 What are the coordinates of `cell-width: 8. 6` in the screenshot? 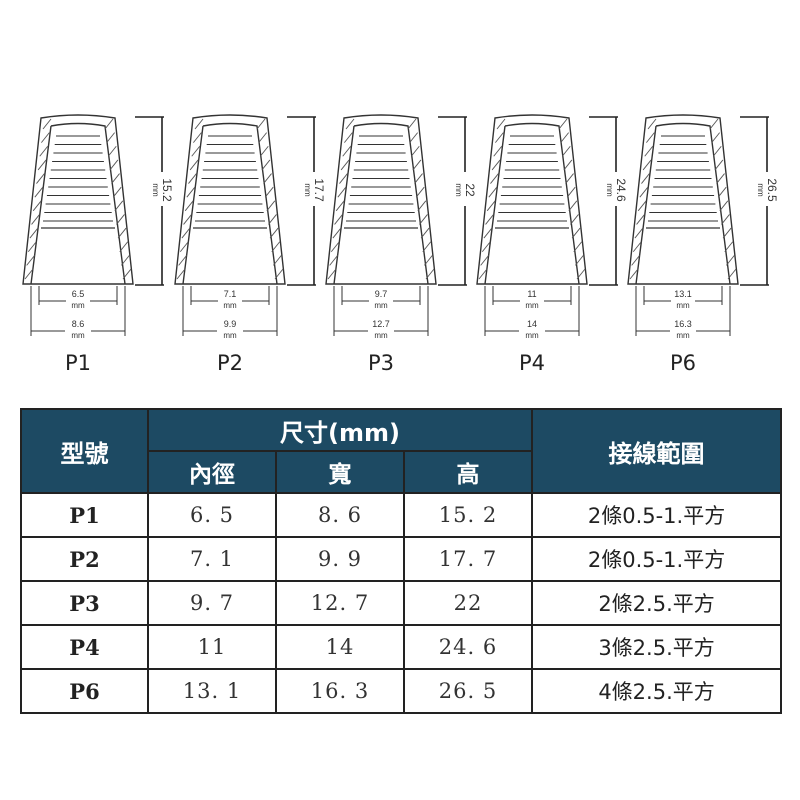 It's located at (340, 515).